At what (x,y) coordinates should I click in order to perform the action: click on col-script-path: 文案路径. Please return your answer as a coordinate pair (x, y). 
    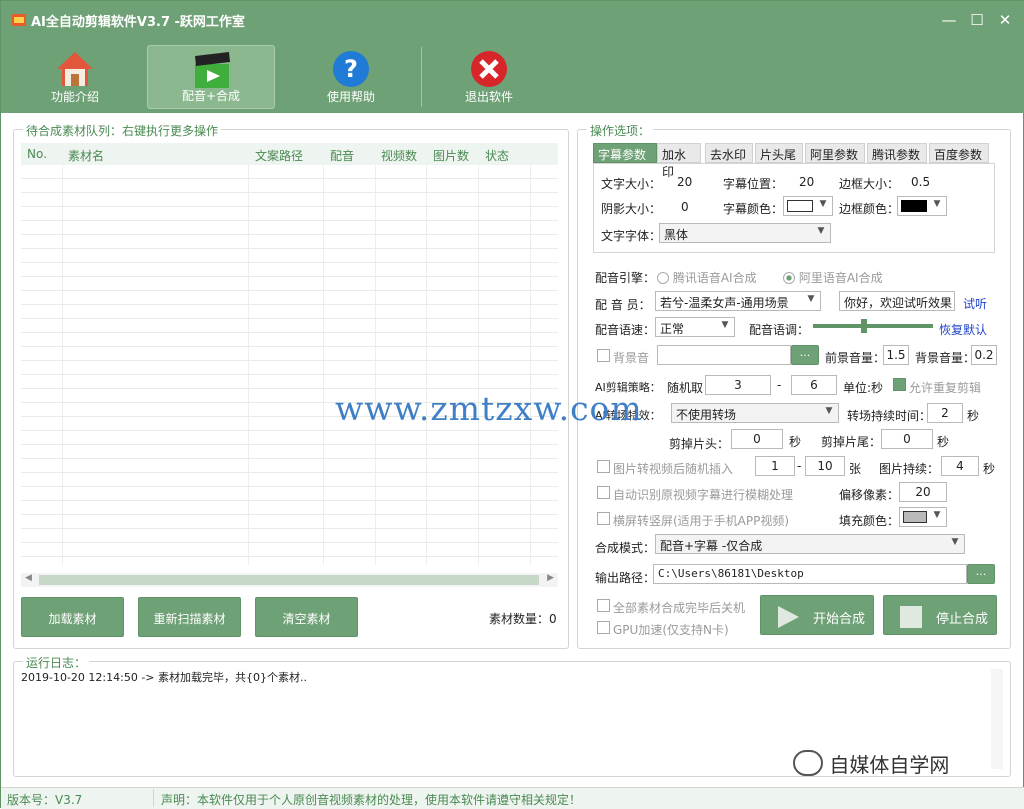
    Looking at the image, I should click on (279, 155).